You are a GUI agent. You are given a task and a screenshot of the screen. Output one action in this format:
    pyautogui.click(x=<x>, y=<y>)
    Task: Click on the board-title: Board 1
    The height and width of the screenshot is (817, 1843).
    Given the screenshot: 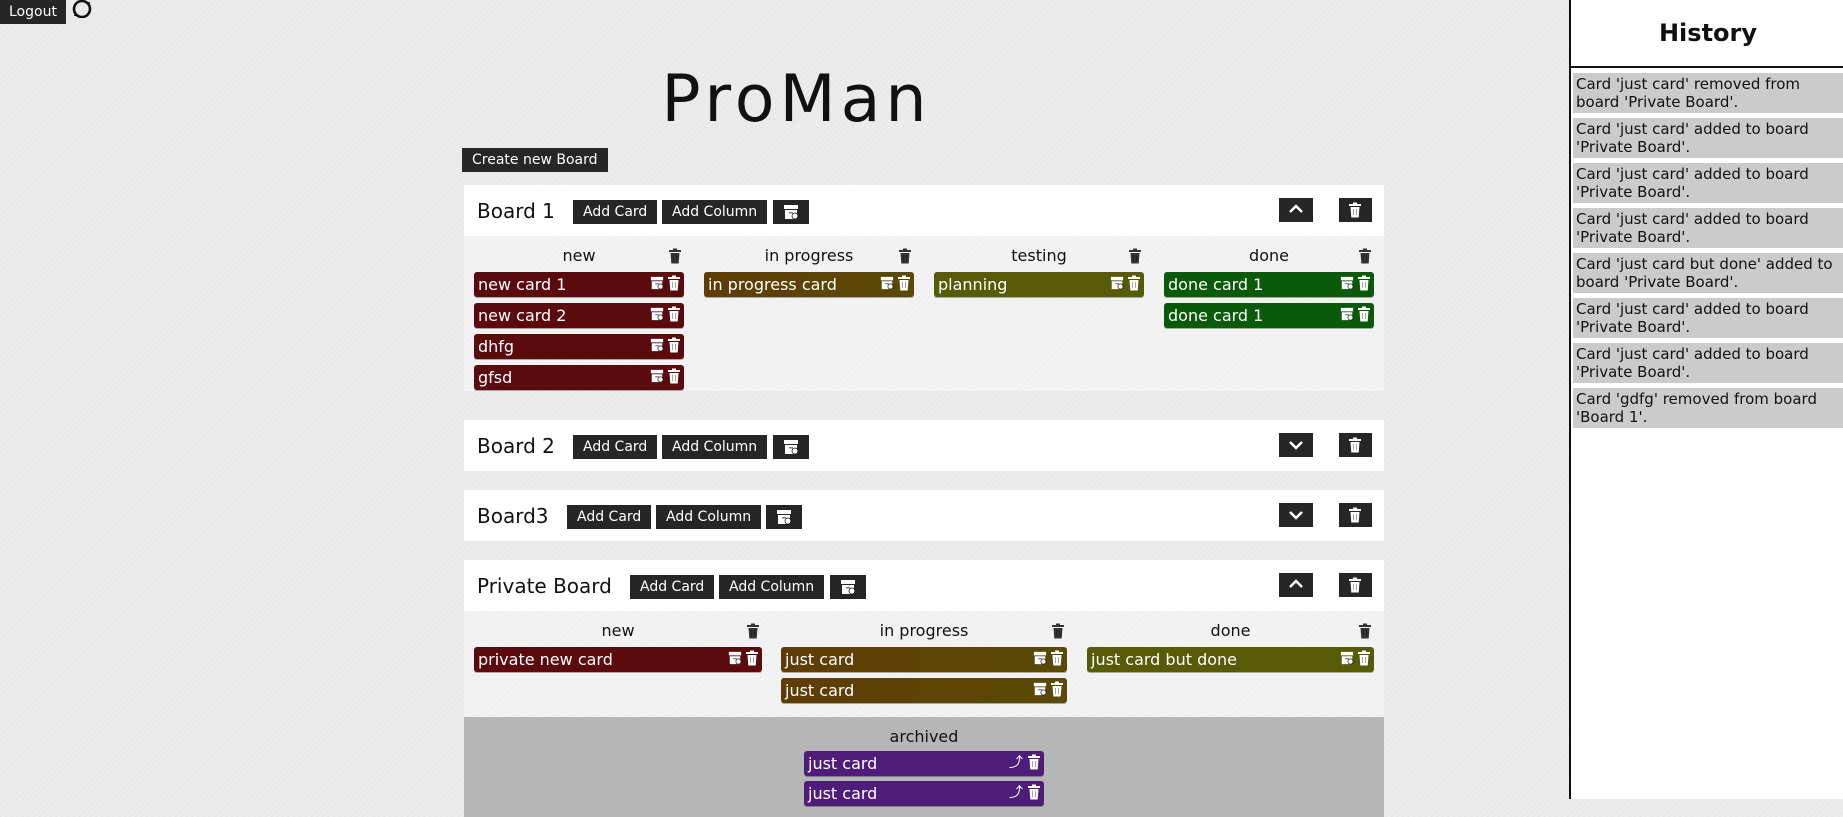 What is the action you would take?
    pyautogui.click(x=516, y=211)
    